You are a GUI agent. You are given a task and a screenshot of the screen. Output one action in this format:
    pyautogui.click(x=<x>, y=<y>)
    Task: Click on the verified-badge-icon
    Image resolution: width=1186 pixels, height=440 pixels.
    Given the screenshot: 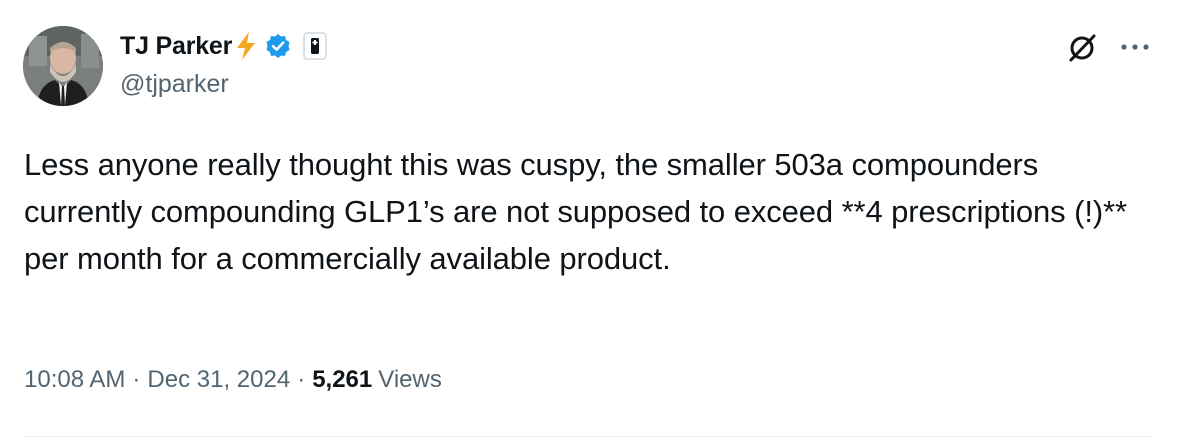 What is the action you would take?
    pyautogui.click(x=278, y=46)
    